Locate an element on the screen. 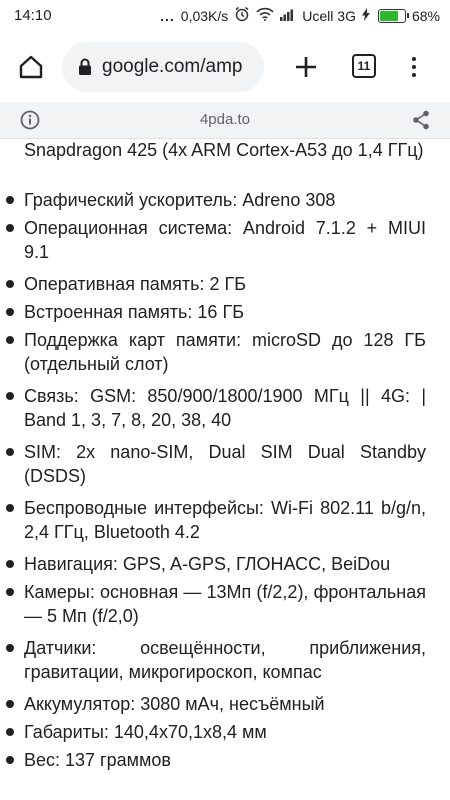 This screenshot has width=450, height=800. home-icon is located at coordinates (31, 67).